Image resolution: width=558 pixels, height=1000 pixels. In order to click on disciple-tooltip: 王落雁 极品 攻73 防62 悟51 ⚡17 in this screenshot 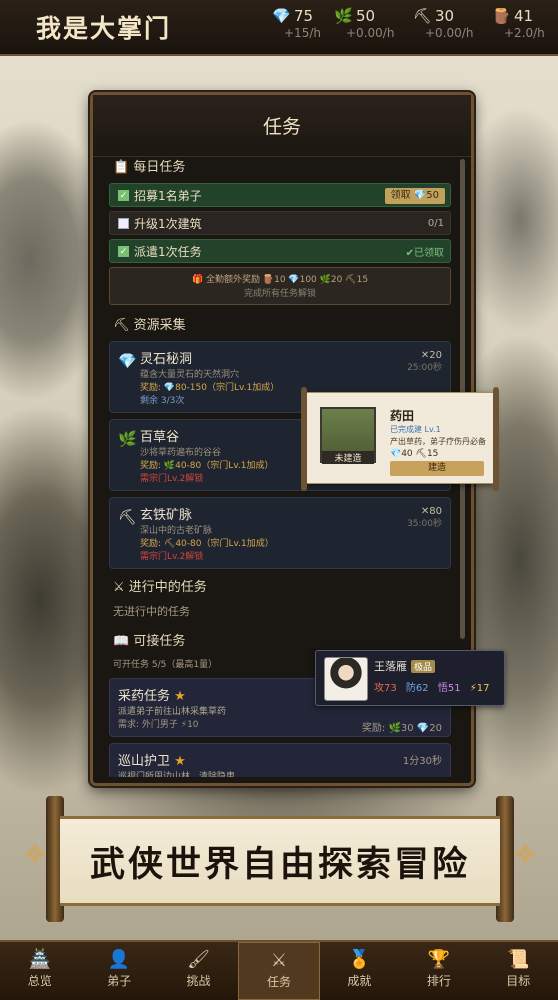, I will do `click(410, 678)`.